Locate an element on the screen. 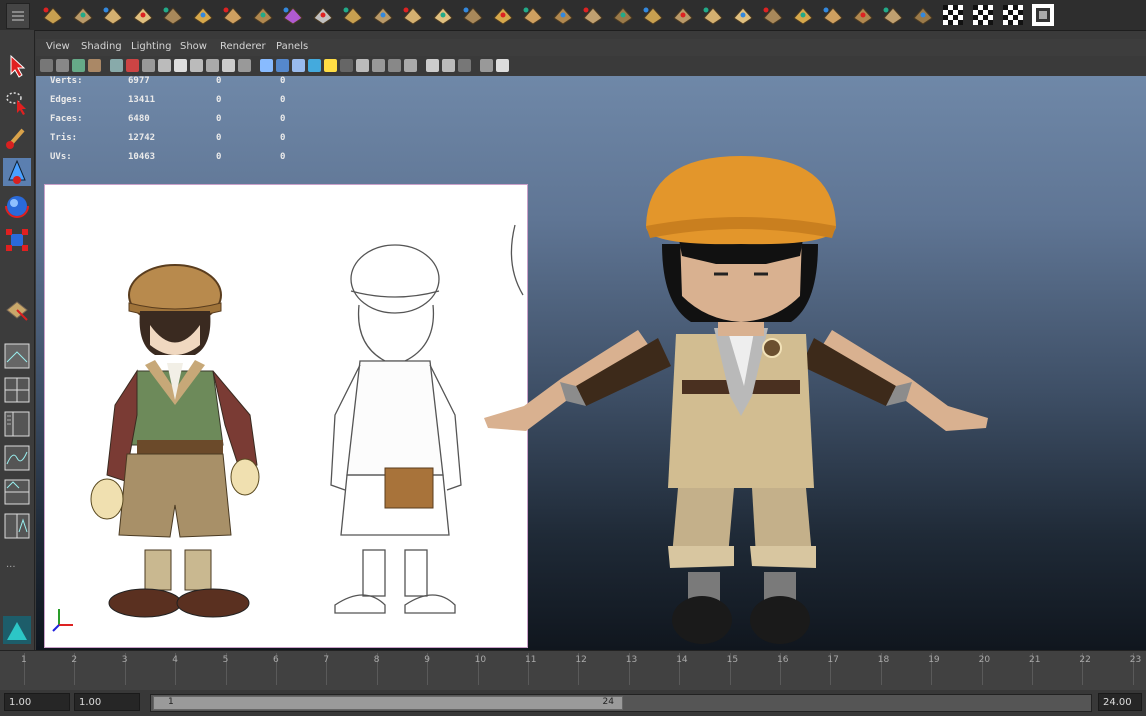 The width and height of the screenshot is (1146, 716). isolate-select-icon is located at coordinates (432, 65).